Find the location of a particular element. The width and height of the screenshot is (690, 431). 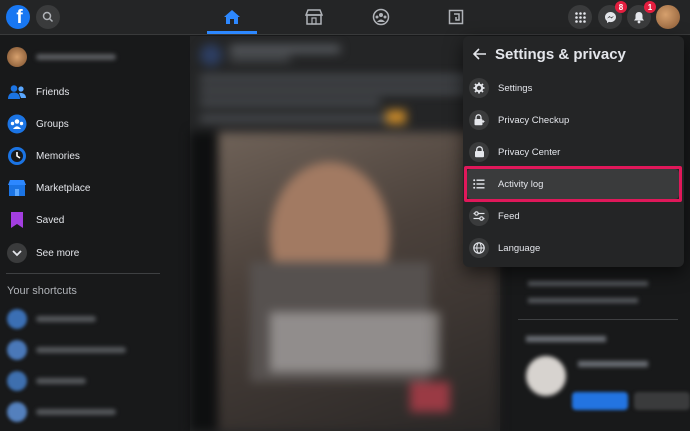

sidebar-item-see-more: See more is located at coordinates (82, 253).